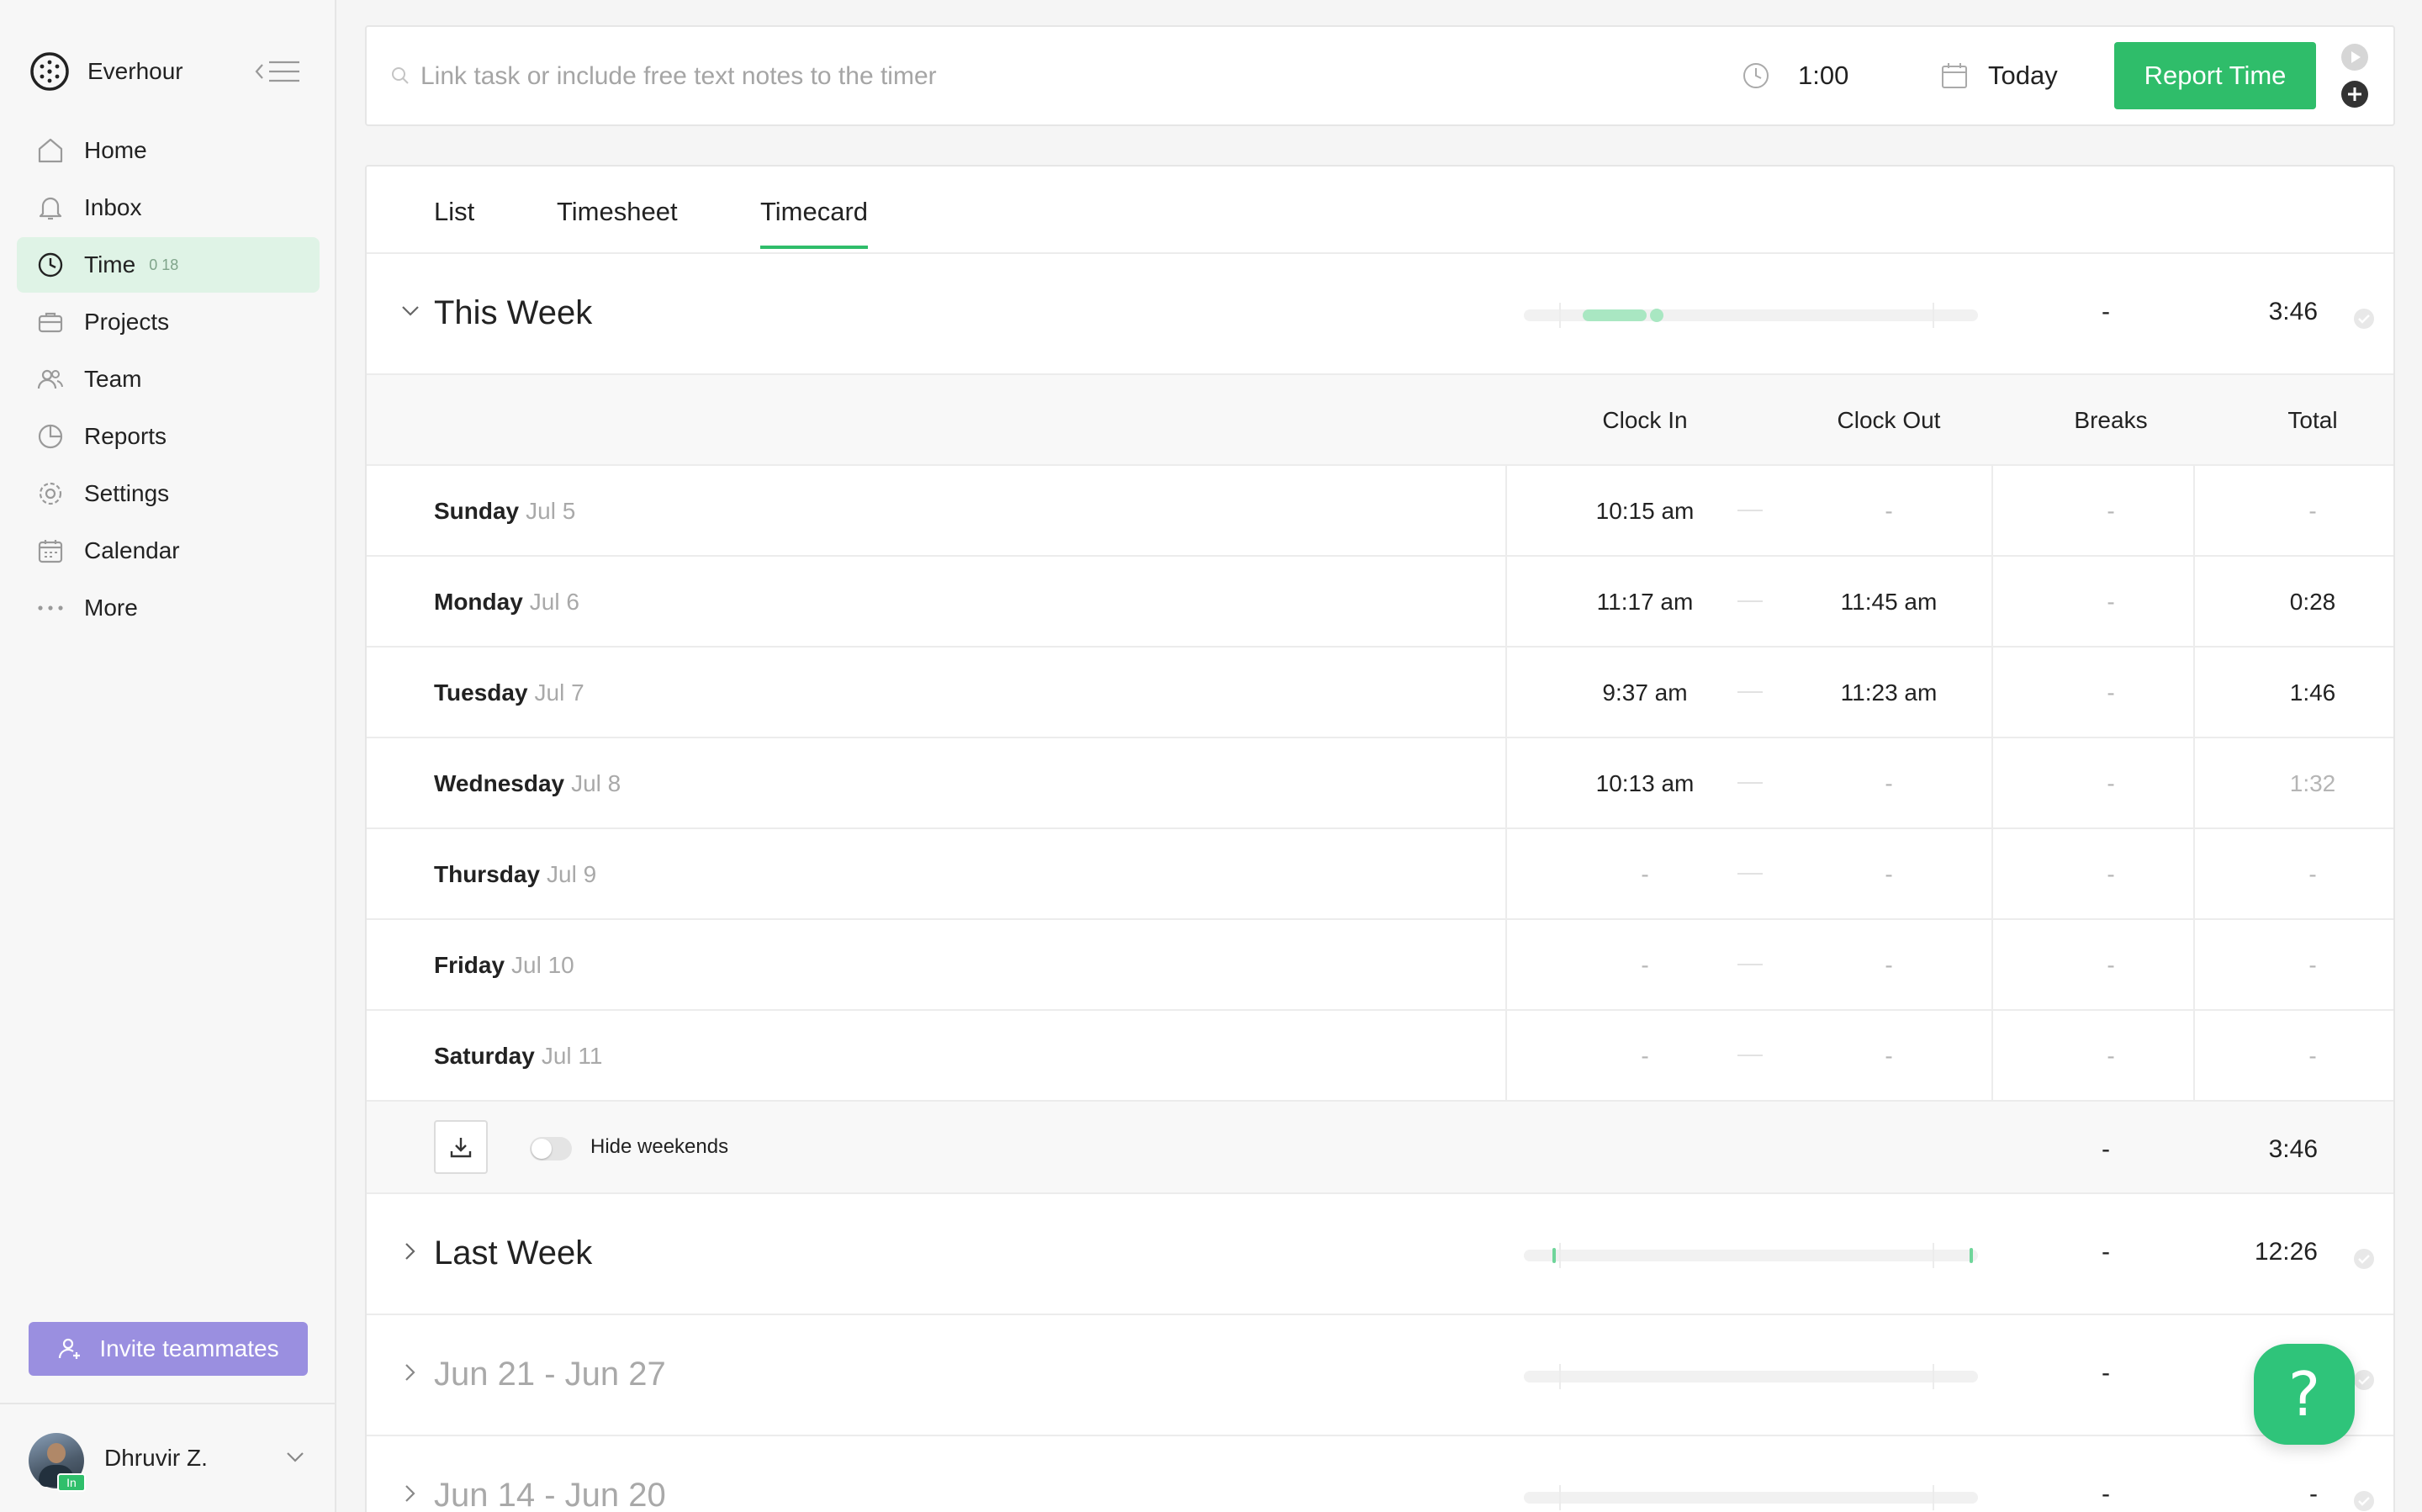  What do you see at coordinates (164, 264) in the screenshot?
I see `time-badge: 0 18` at bounding box center [164, 264].